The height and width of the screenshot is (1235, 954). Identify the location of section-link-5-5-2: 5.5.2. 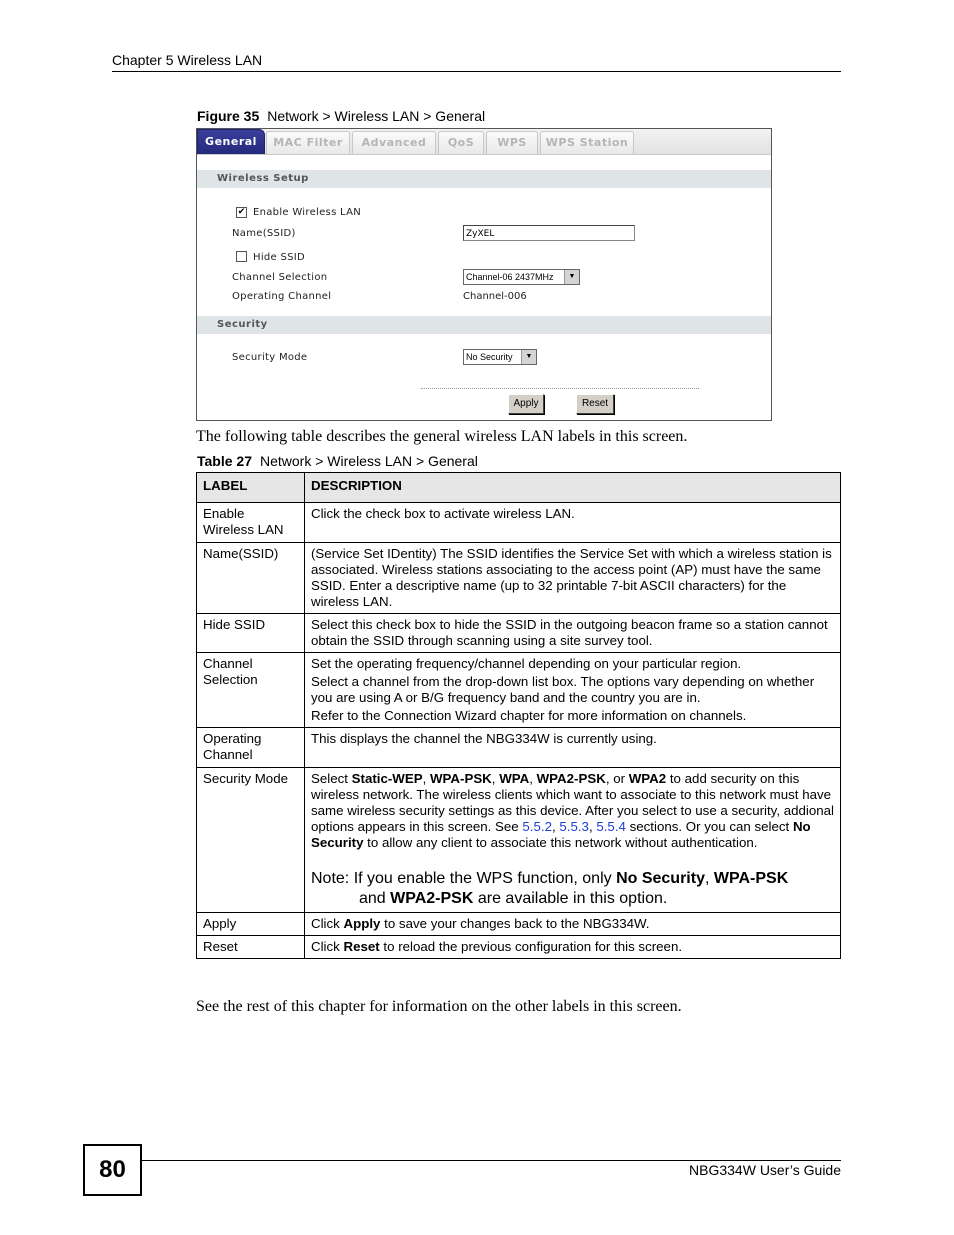
(537, 826).